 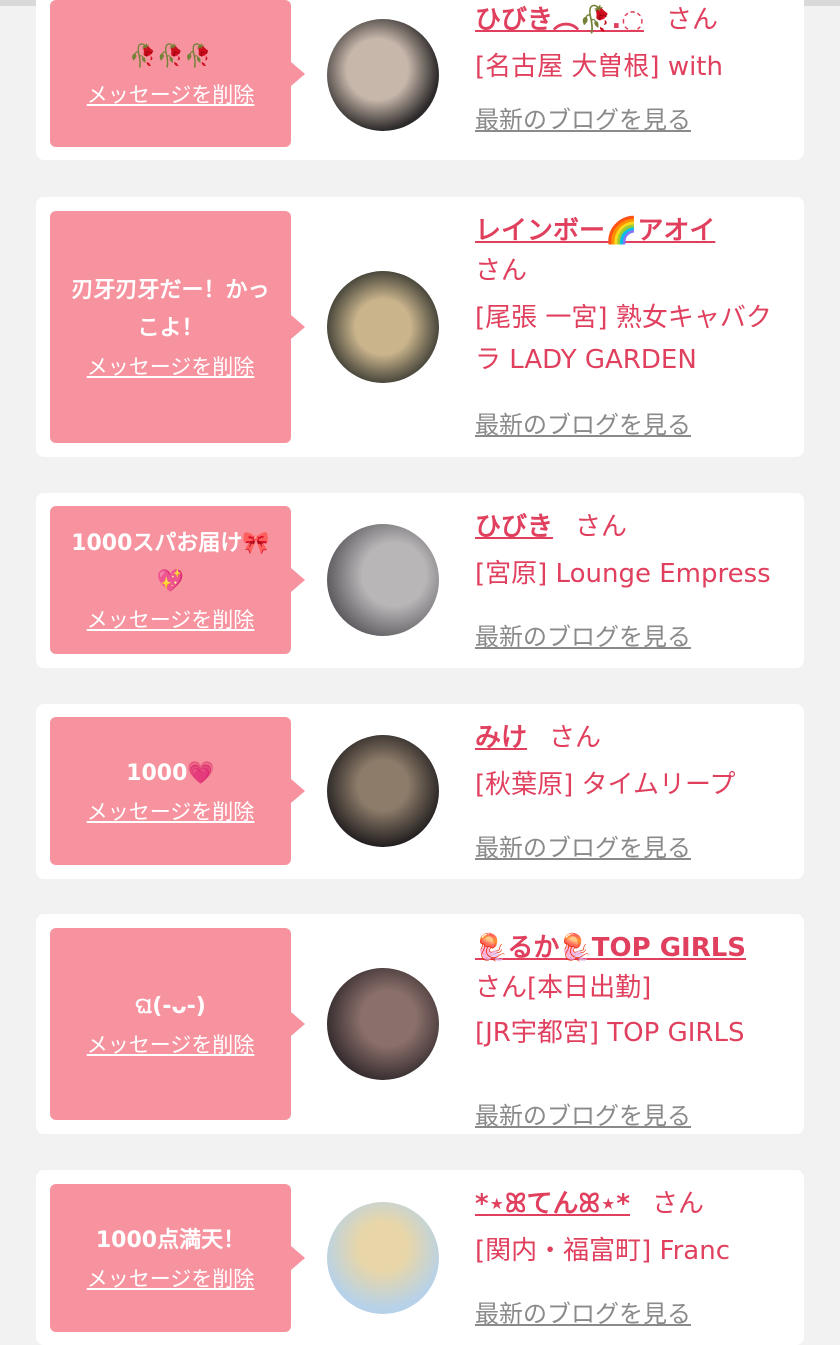 I want to click on profile-name-link: みけ, so click(x=501, y=738).